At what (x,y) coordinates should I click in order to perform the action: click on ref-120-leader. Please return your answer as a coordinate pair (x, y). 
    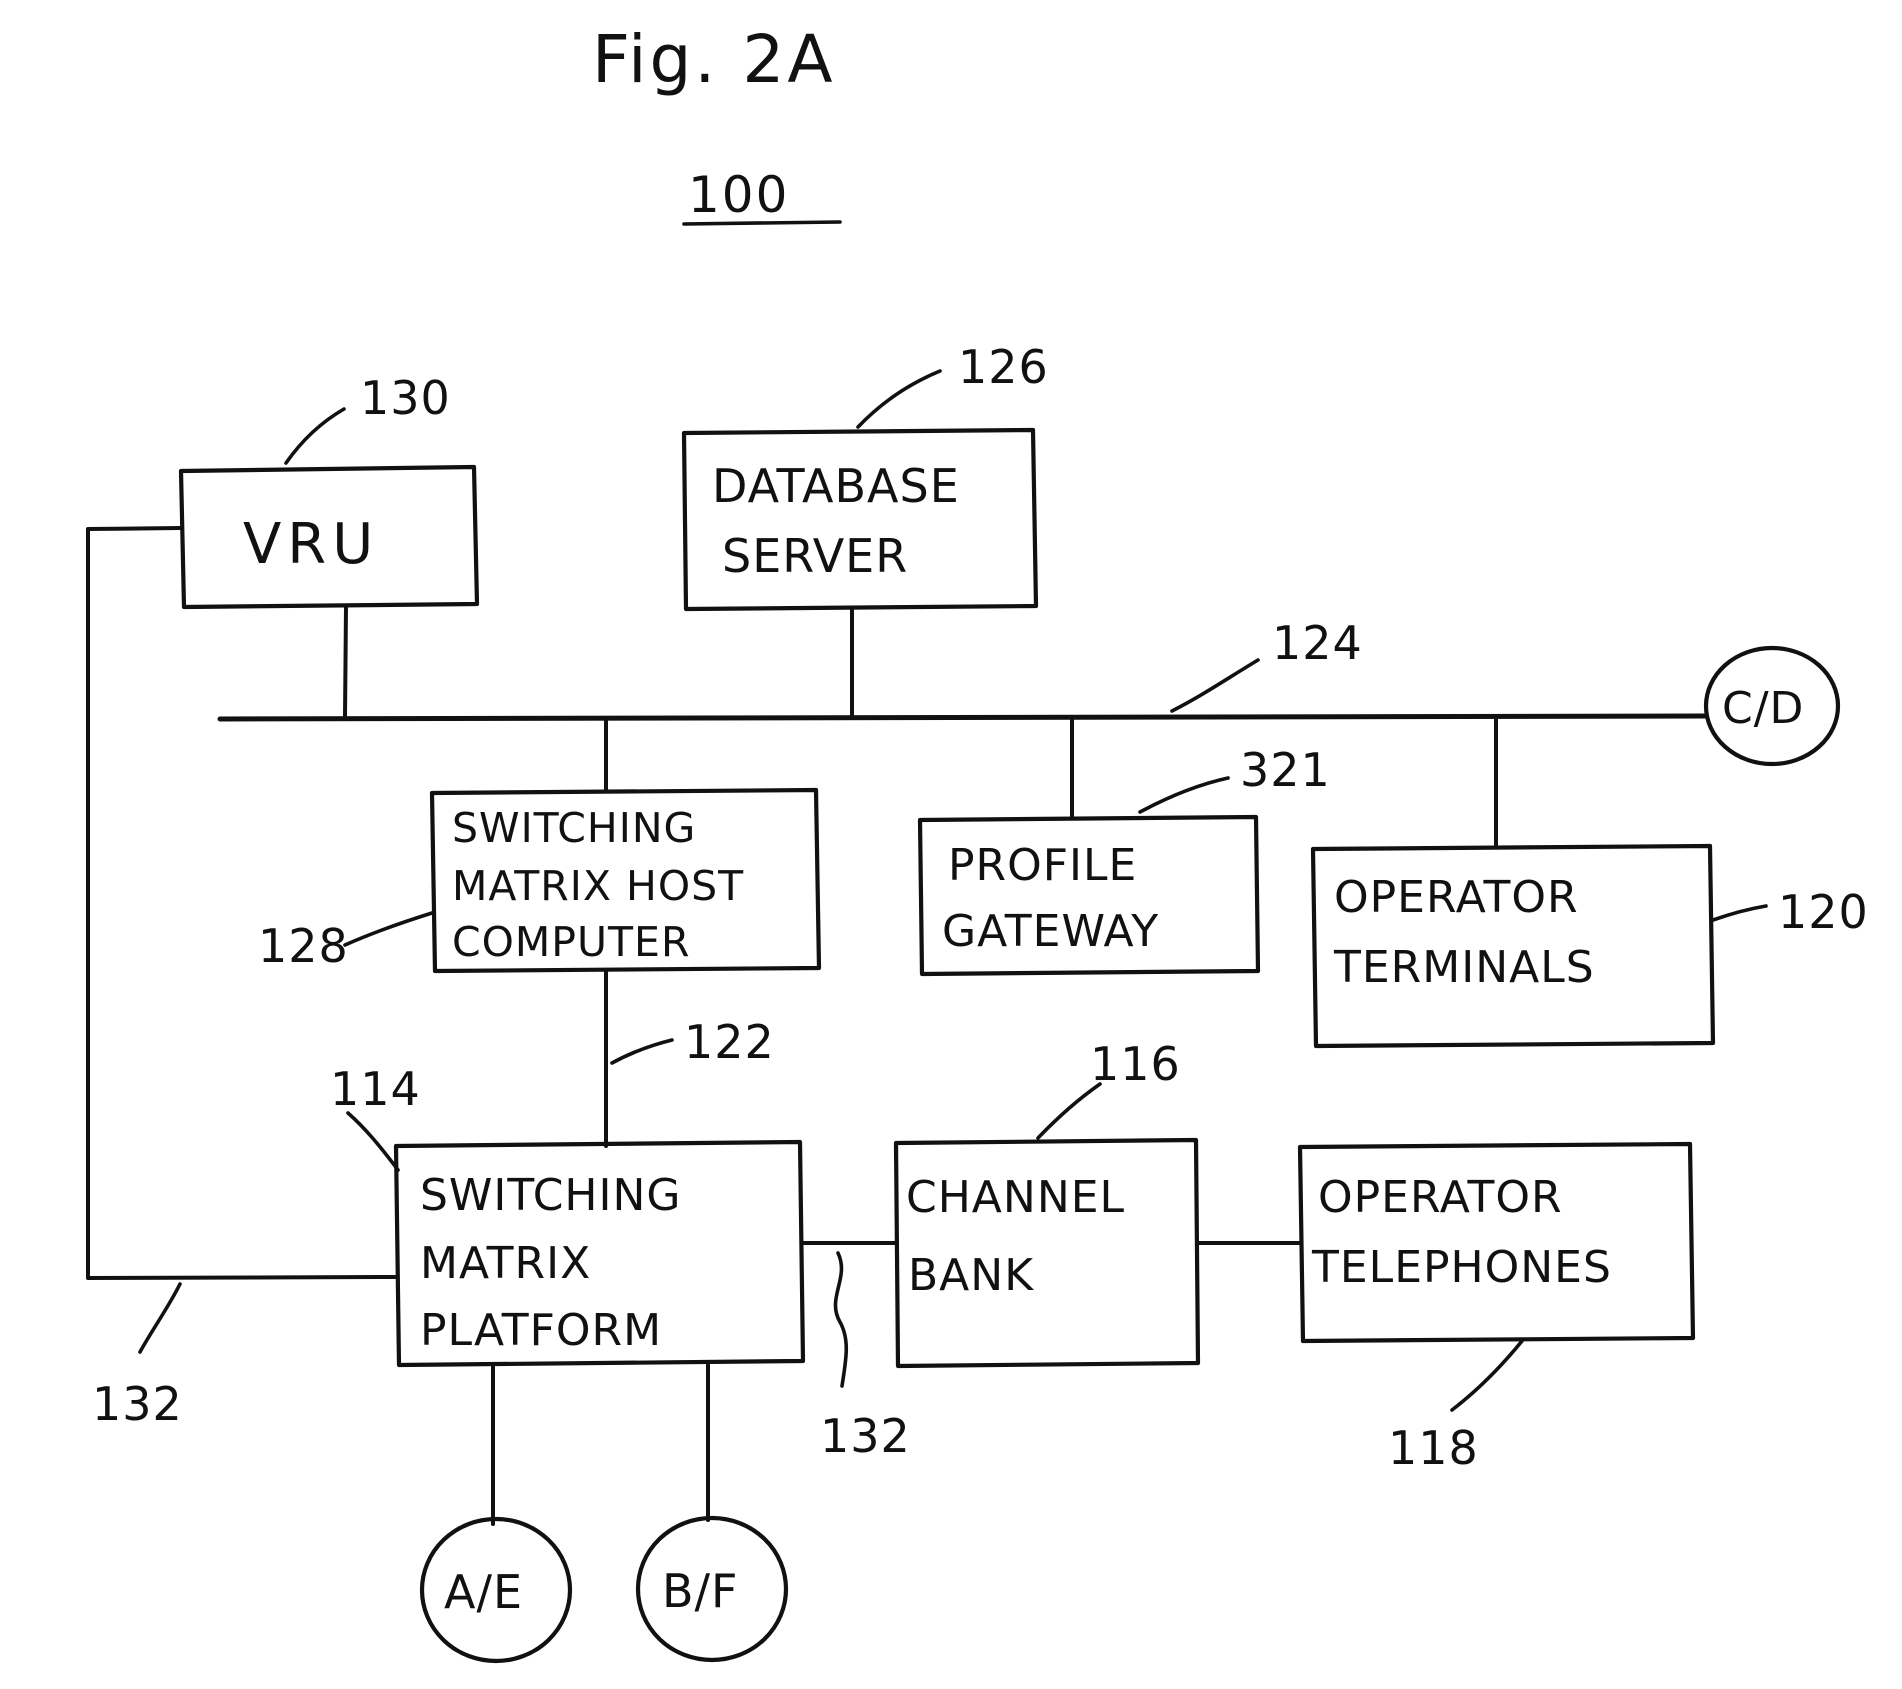
    Looking at the image, I should click on (1739, 913).